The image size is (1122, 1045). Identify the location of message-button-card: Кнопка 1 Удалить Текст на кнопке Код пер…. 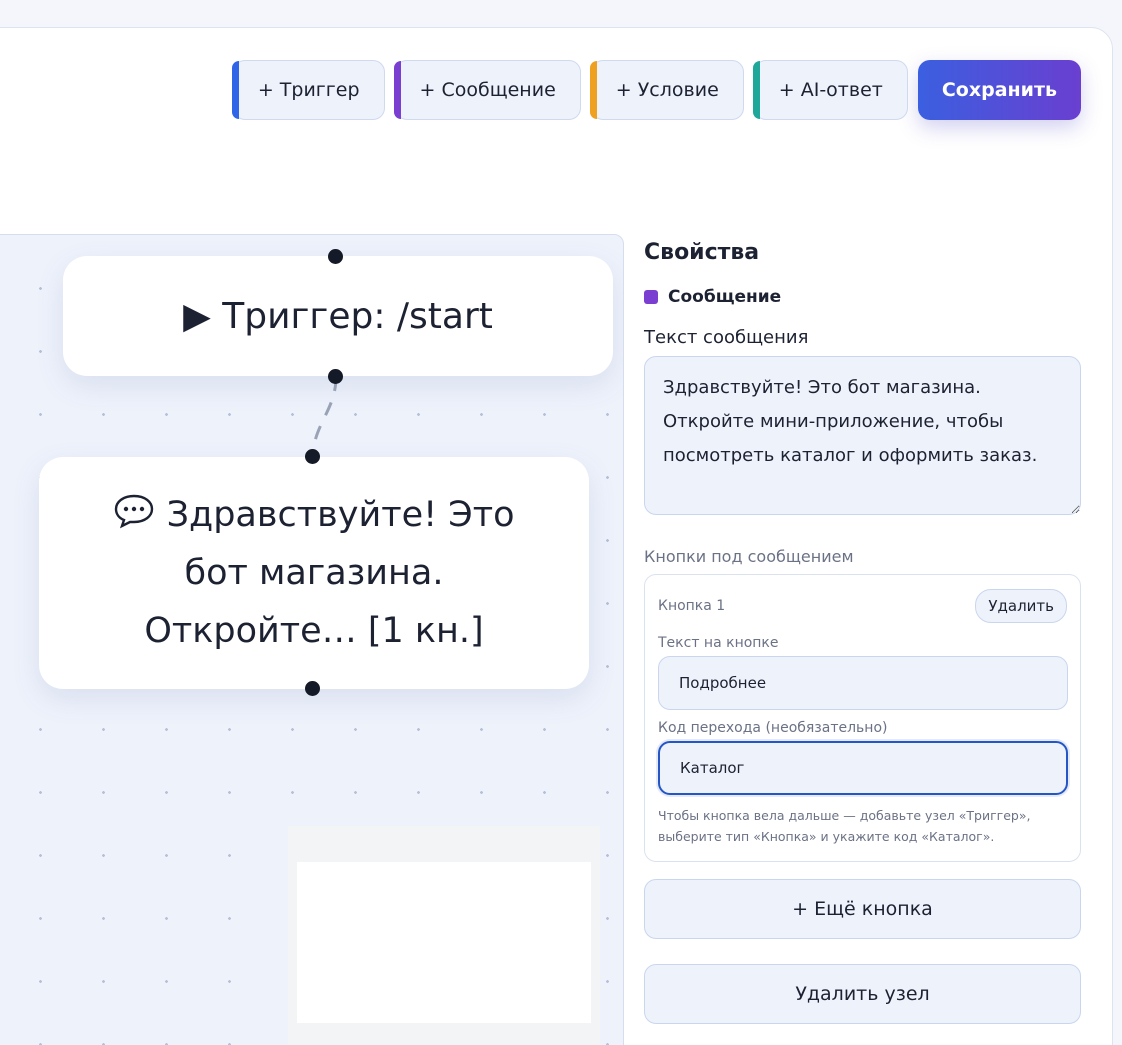
(862, 718).